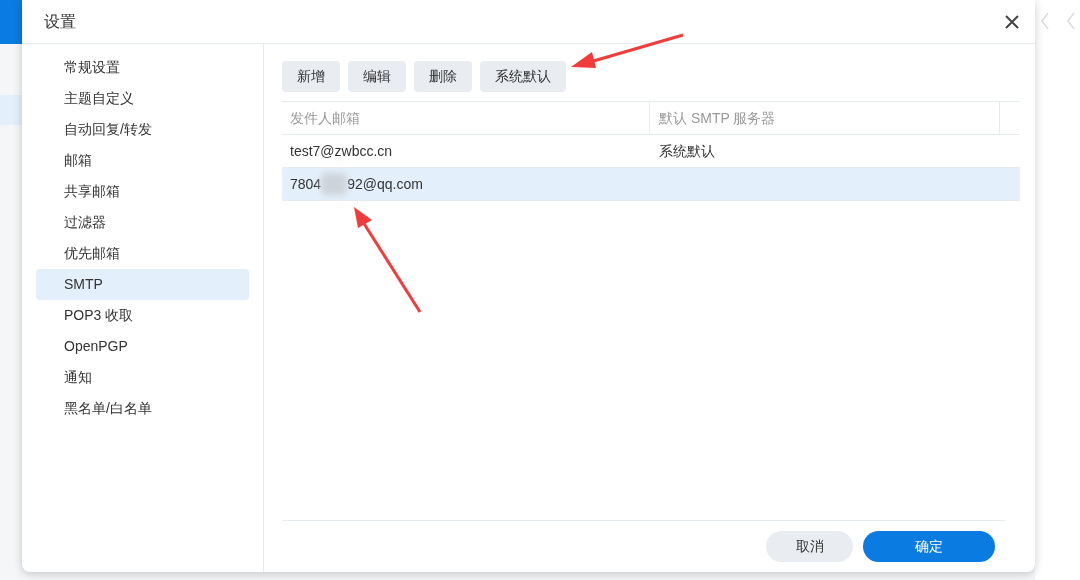  What do you see at coordinates (142, 129) in the screenshot?
I see `sidebar-item: 自动回复/转发` at bounding box center [142, 129].